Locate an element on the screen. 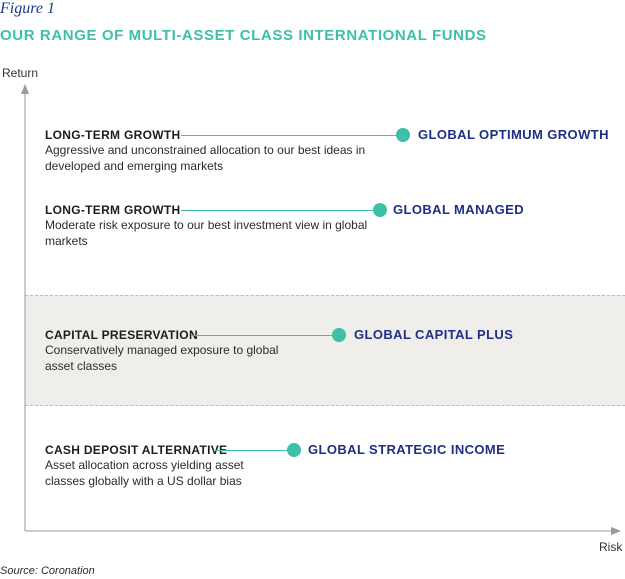  fund-name: GLOBAL OPTIMUM GROWTH is located at coordinates (513, 134).